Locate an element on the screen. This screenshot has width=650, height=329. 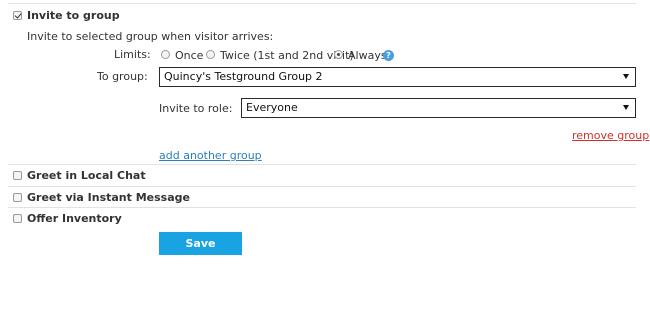
greet-local-chat-label: Greet in Local Chat is located at coordinates (86, 175).